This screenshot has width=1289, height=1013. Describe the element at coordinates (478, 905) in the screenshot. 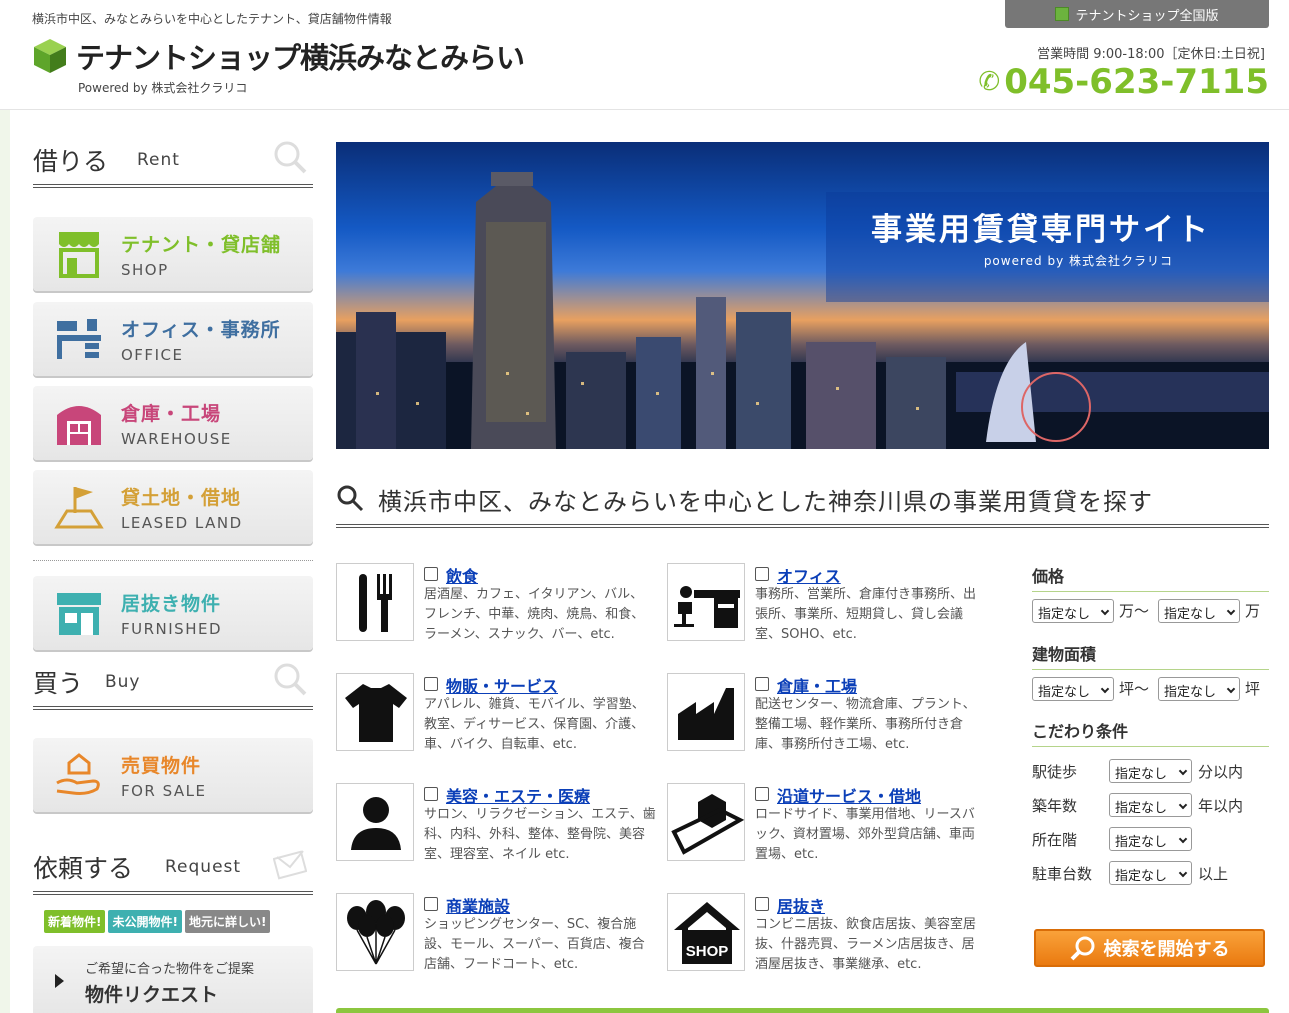

I see `category-name: 商業施設` at that location.